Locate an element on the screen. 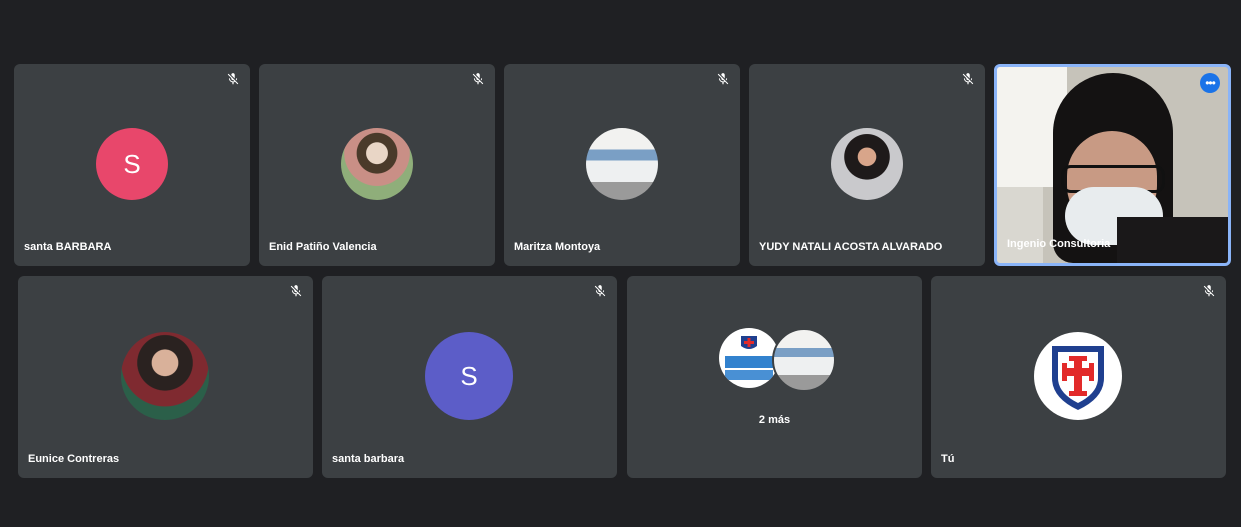 This screenshot has width=1241, height=527. participant-tile-enid: Enid Patiño Valencia is located at coordinates (377, 165).